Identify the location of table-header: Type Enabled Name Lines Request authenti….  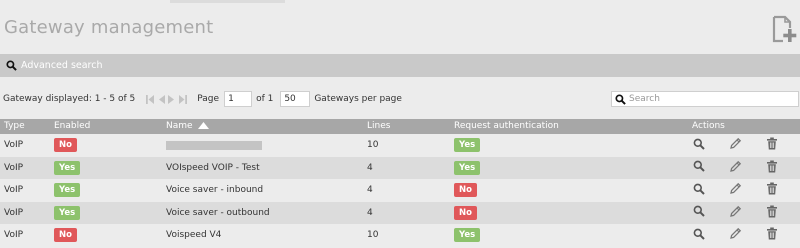
(400, 126).